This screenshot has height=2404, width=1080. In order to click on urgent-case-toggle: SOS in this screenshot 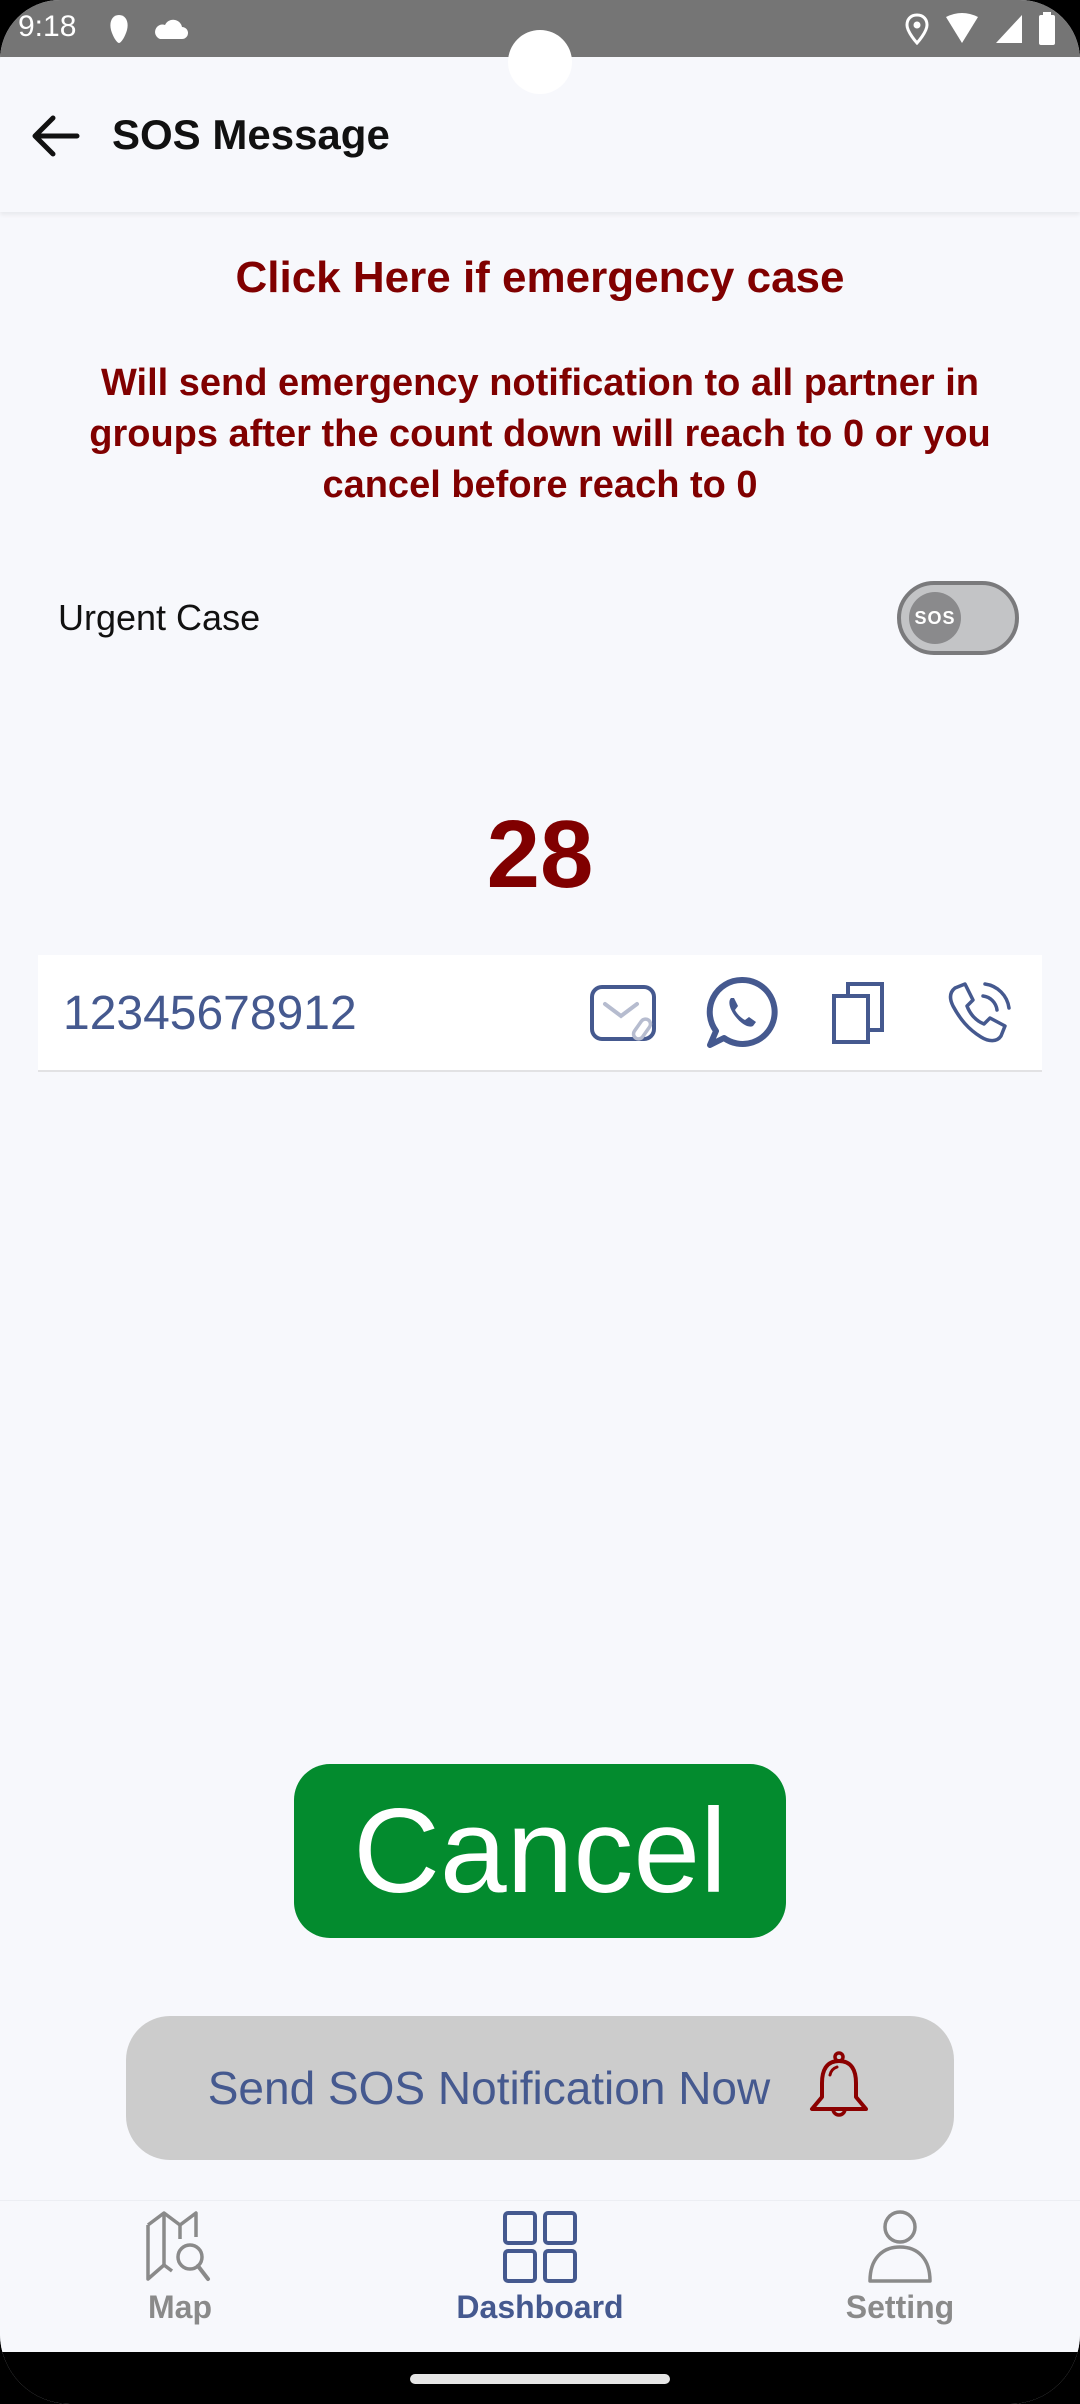, I will do `click(958, 618)`.